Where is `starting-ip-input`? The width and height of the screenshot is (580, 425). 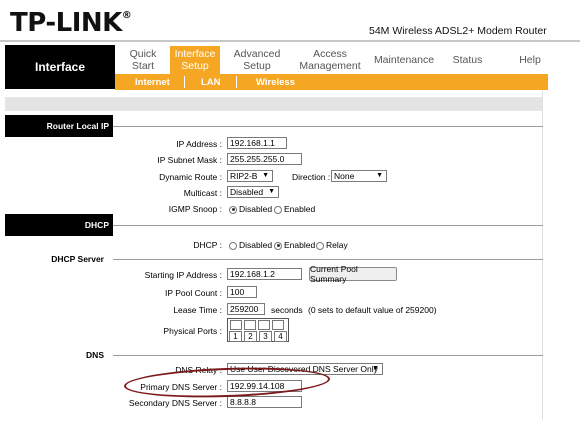
starting-ip-input is located at coordinates (264, 274).